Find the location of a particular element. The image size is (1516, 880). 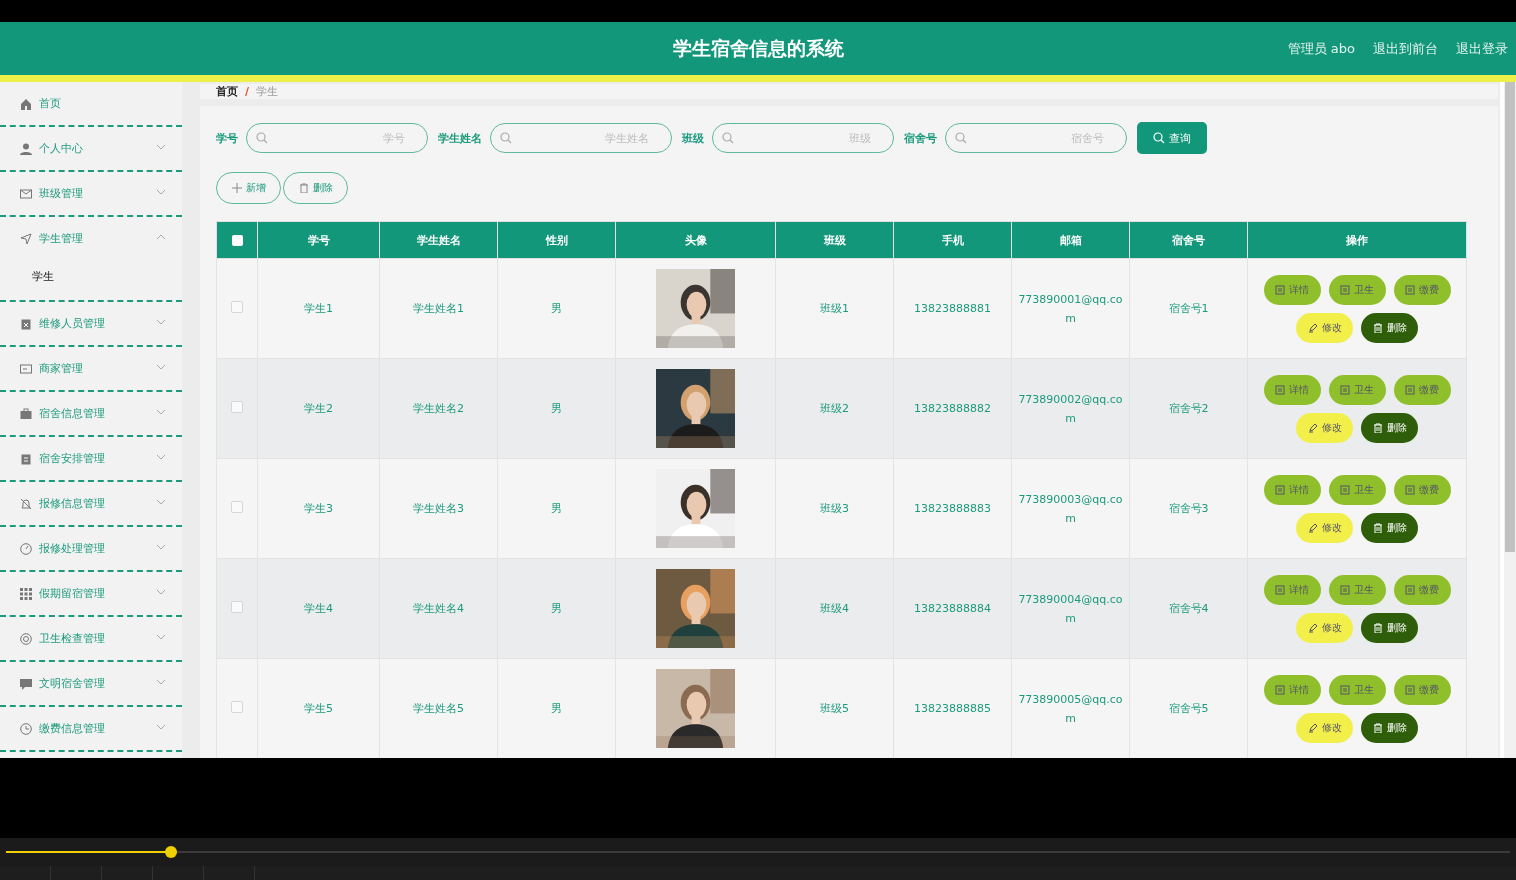

briefcase-icon is located at coordinates (26, 413).